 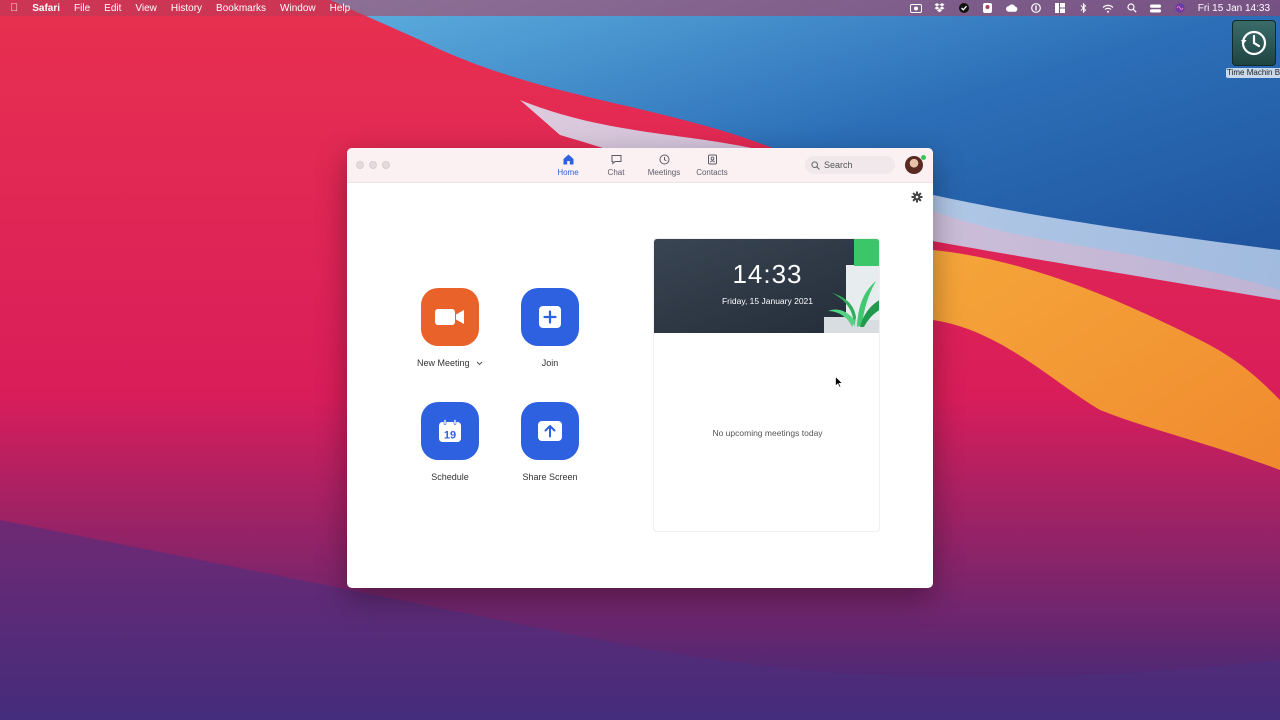 I want to click on window-titlebar: Home Chat Meetings Contacts, so click(x=640, y=165).